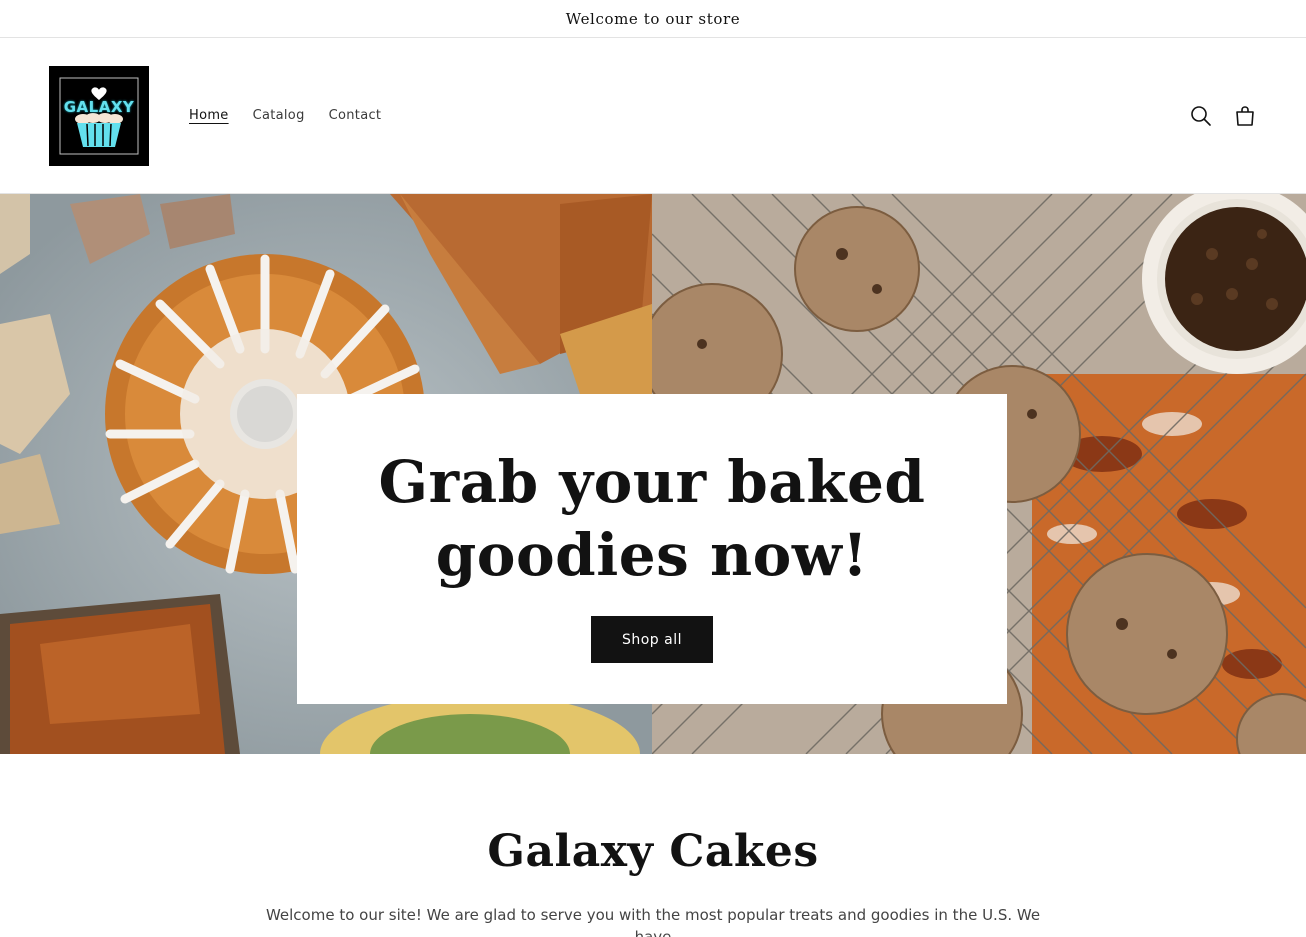 This screenshot has height=937, width=1306. What do you see at coordinates (355, 115) in the screenshot?
I see `nav-contact: Contact` at bounding box center [355, 115].